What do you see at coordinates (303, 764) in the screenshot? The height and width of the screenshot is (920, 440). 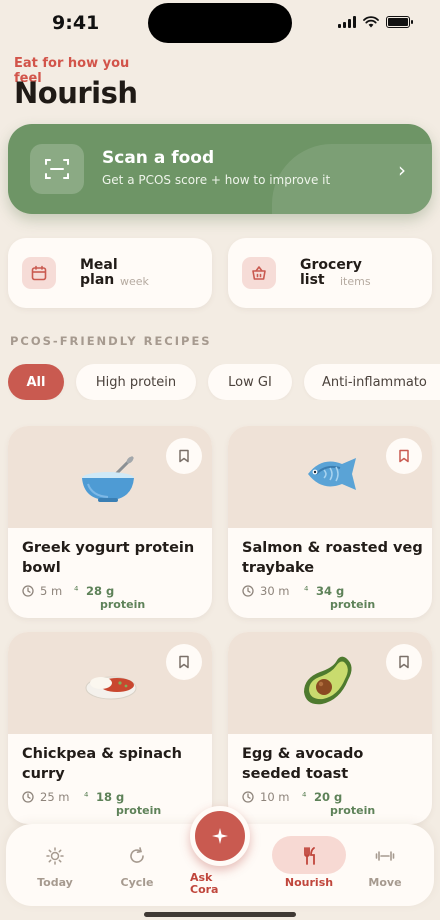 I see `recipe-title: Egg & avocado seeded toast` at bounding box center [303, 764].